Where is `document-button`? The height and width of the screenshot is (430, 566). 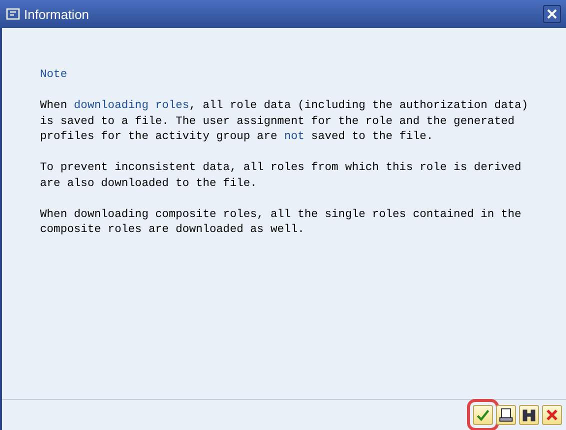 document-button is located at coordinates (506, 415).